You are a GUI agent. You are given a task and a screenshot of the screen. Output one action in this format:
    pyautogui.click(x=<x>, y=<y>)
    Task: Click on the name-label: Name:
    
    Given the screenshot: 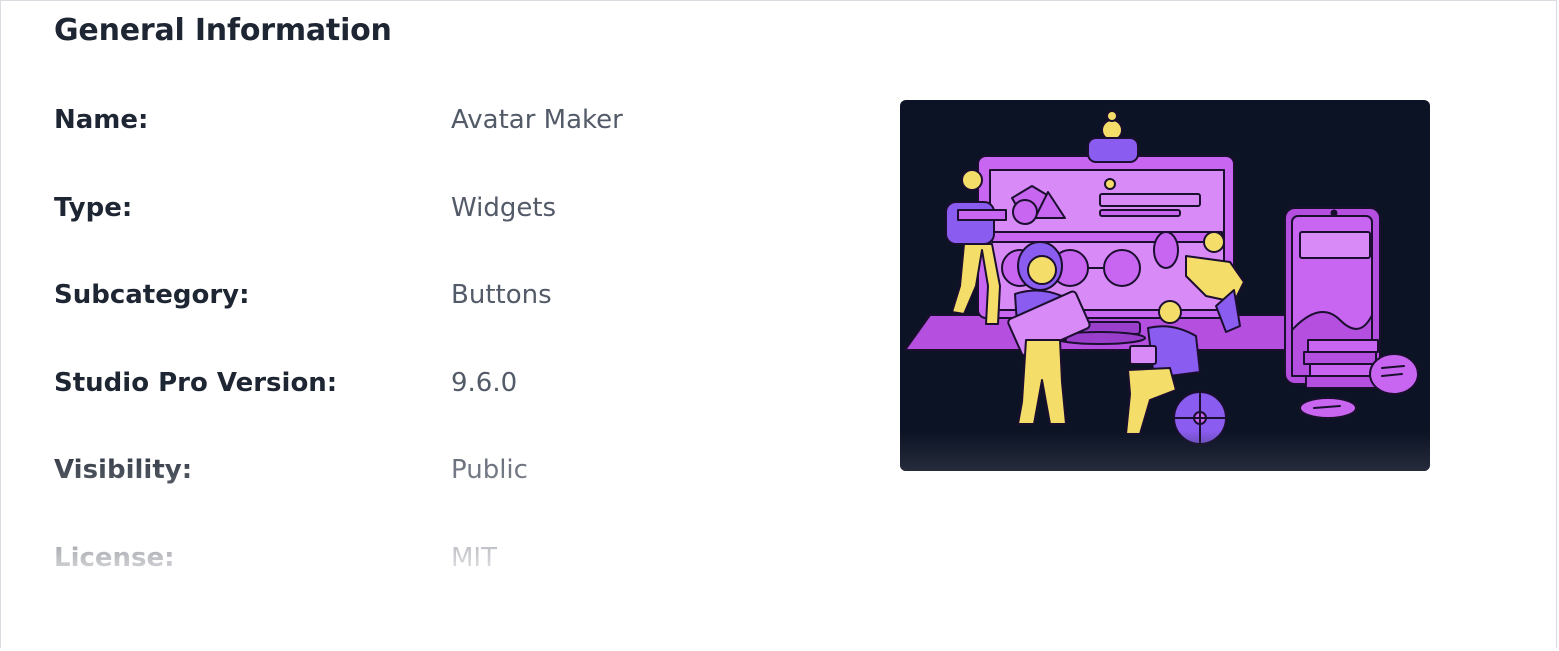 What is the action you would take?
    pyautogui.click(x=101, y=120)
    